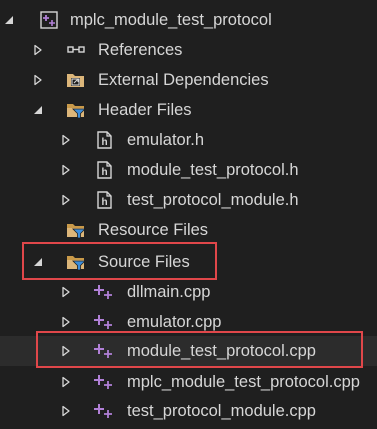 This screenshot has width=377, height=429. I want to click on tree-item-mplc-module-test-protocol-cpp: mplc_module_test_protocol.cpp, so click(188, 382).